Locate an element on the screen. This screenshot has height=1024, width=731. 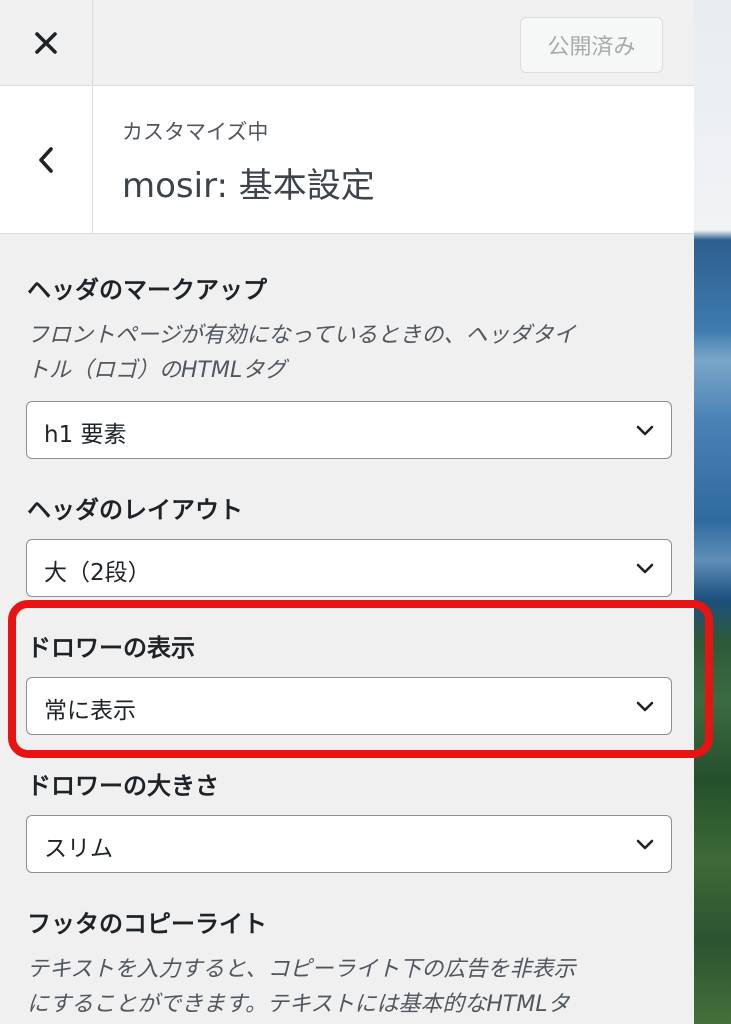
close-button is located at coordinates (46, 42).